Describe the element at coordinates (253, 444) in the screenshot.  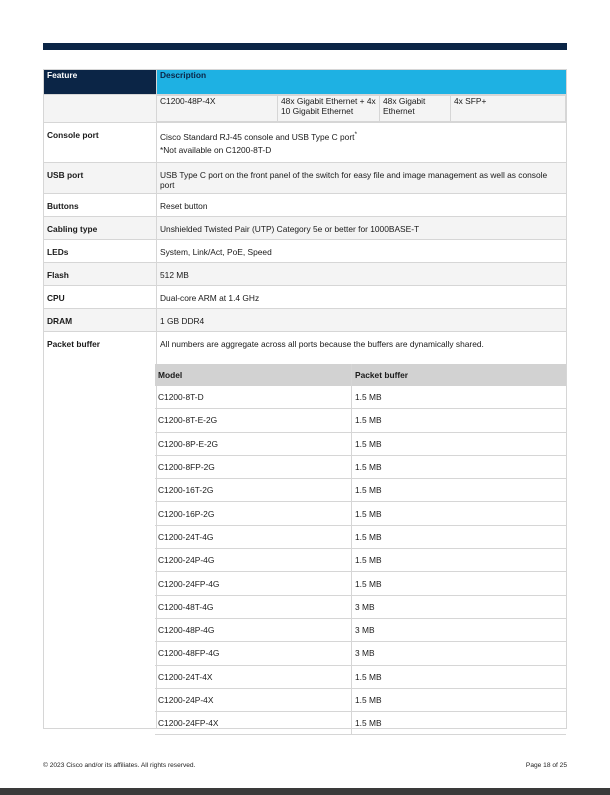
I see `model-cell: C1200-8P-E-2G` at that location.